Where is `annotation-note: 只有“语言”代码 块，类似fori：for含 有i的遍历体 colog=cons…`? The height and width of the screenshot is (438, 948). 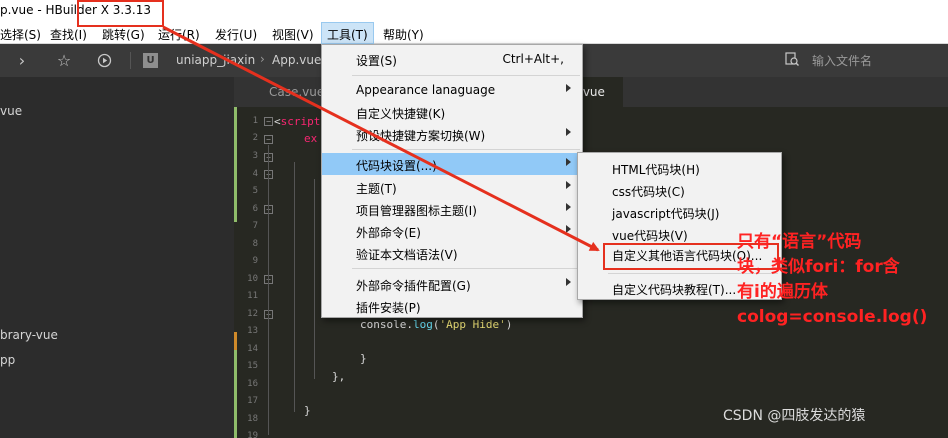 annotation-note: 只有“语言”代码 块，类似fori：for含 有i的遍历体 colog=cons… is located at coordinates (842, 280).